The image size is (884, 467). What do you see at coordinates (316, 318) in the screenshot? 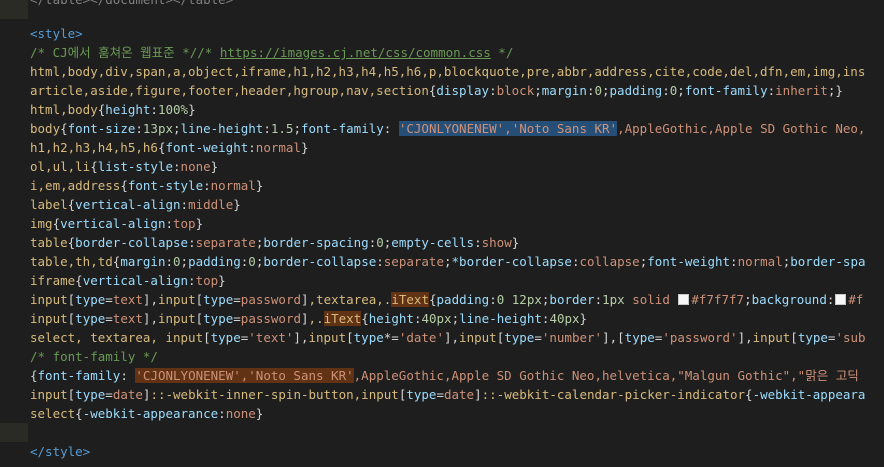
I see `code-token: ,.` at bounding box center [316, 318].